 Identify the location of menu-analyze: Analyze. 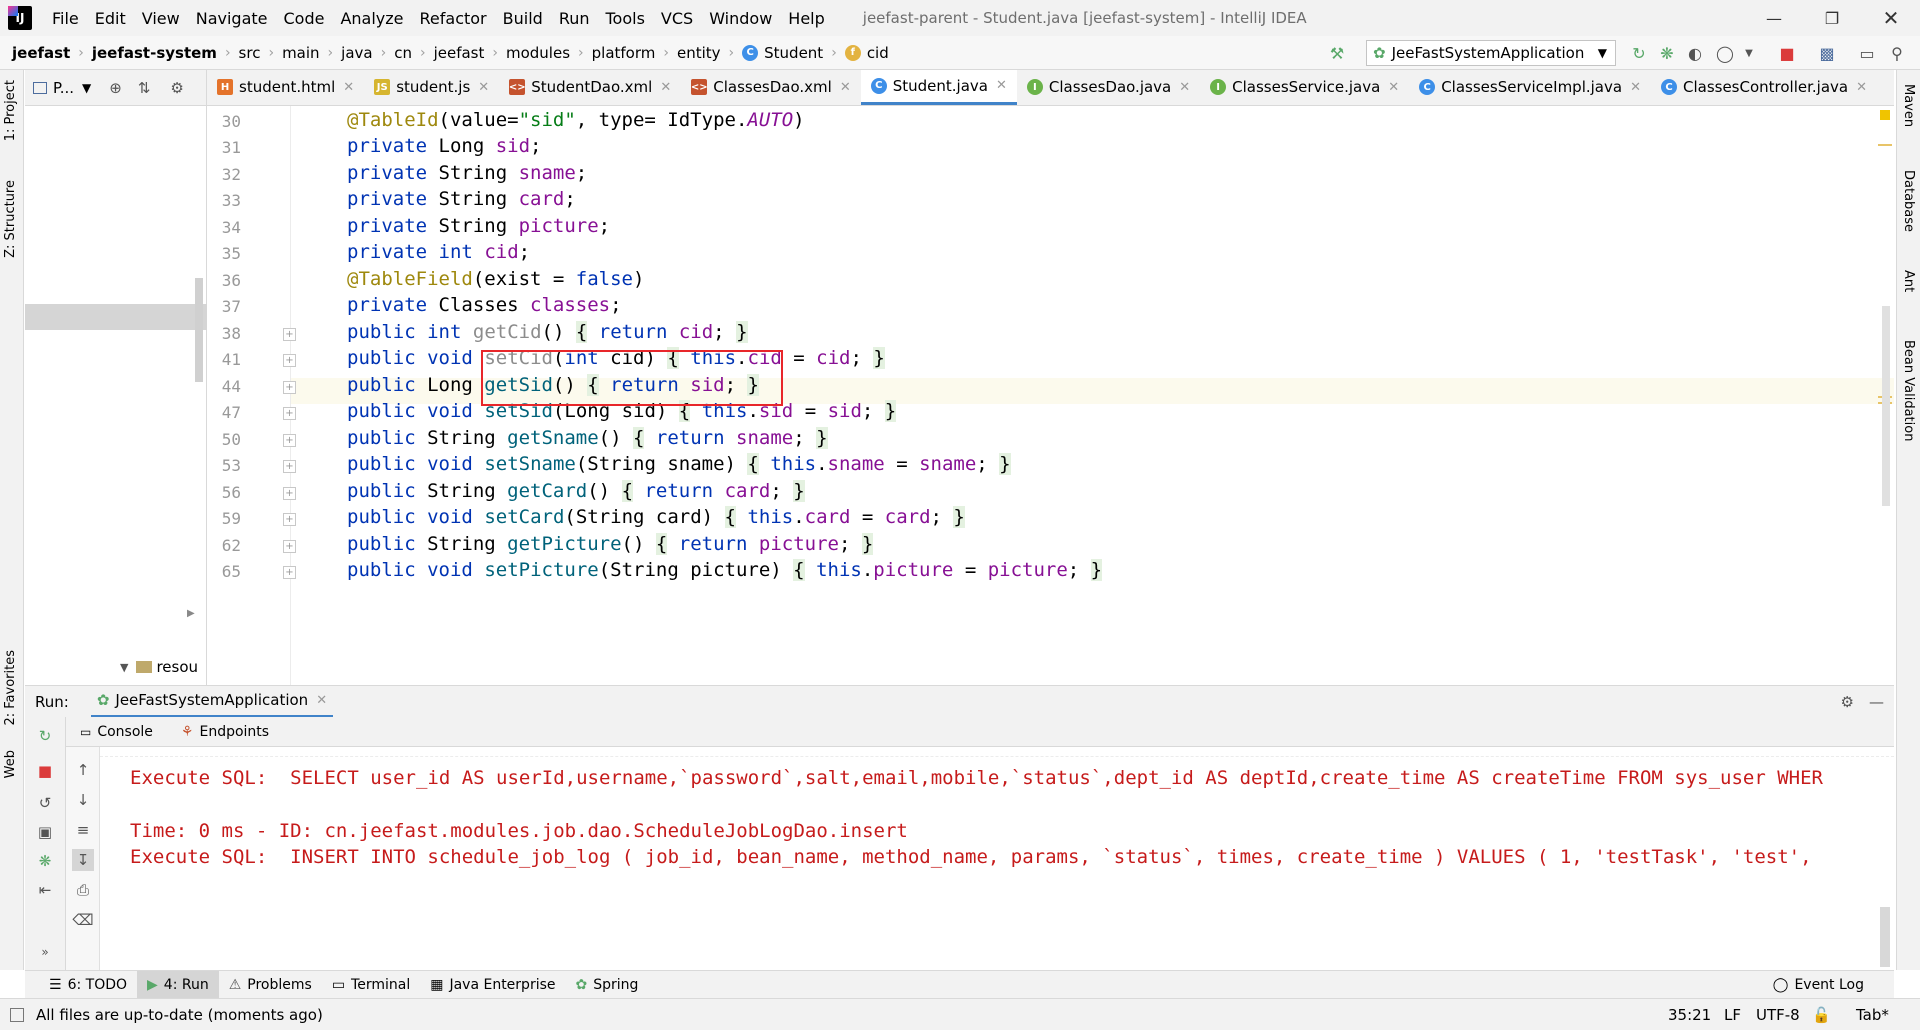
(371, 18).